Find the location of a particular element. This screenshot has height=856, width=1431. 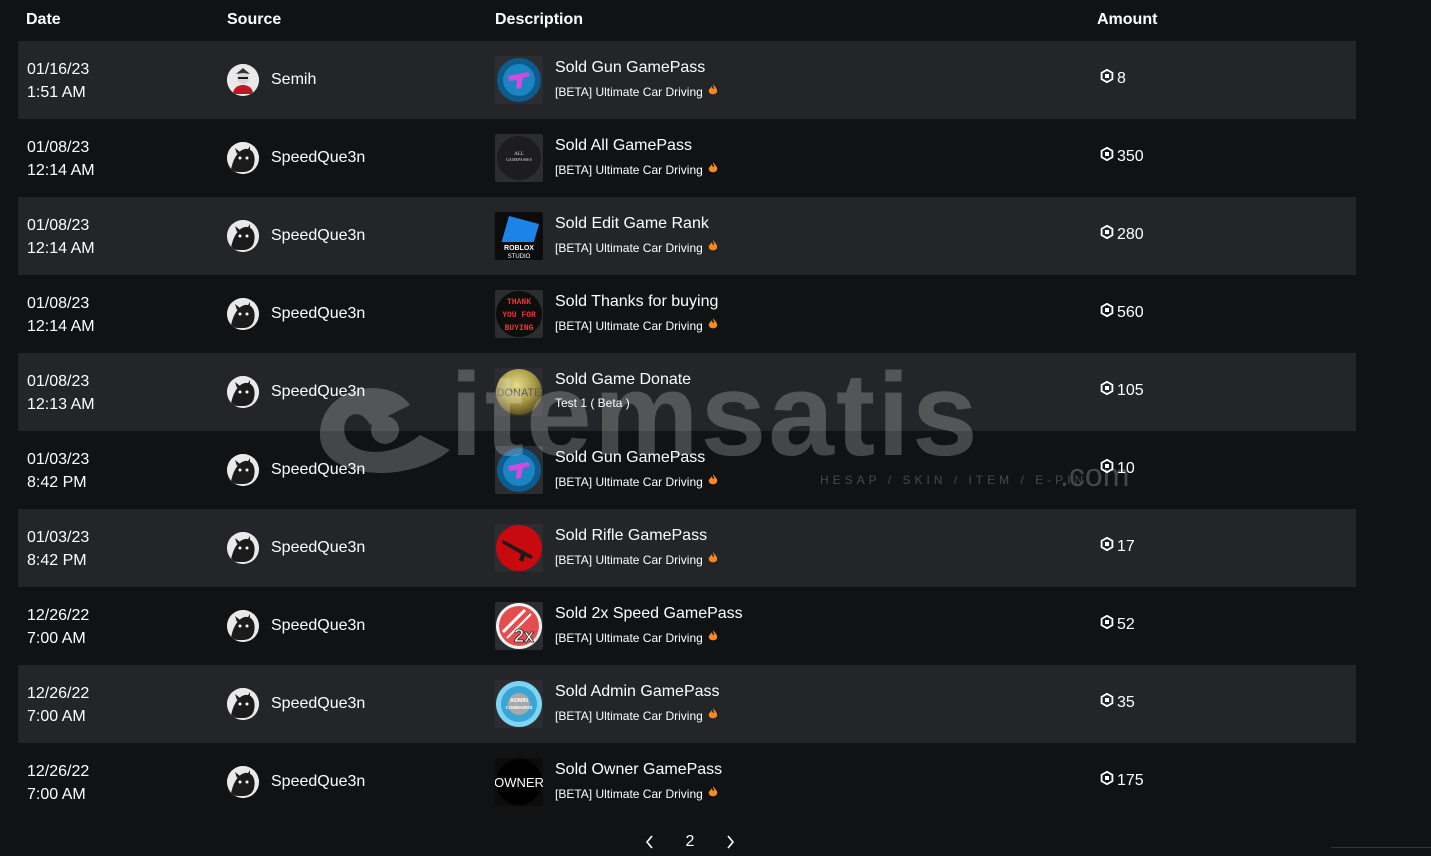

row-source: Semih is located at coordinates (271, 80).